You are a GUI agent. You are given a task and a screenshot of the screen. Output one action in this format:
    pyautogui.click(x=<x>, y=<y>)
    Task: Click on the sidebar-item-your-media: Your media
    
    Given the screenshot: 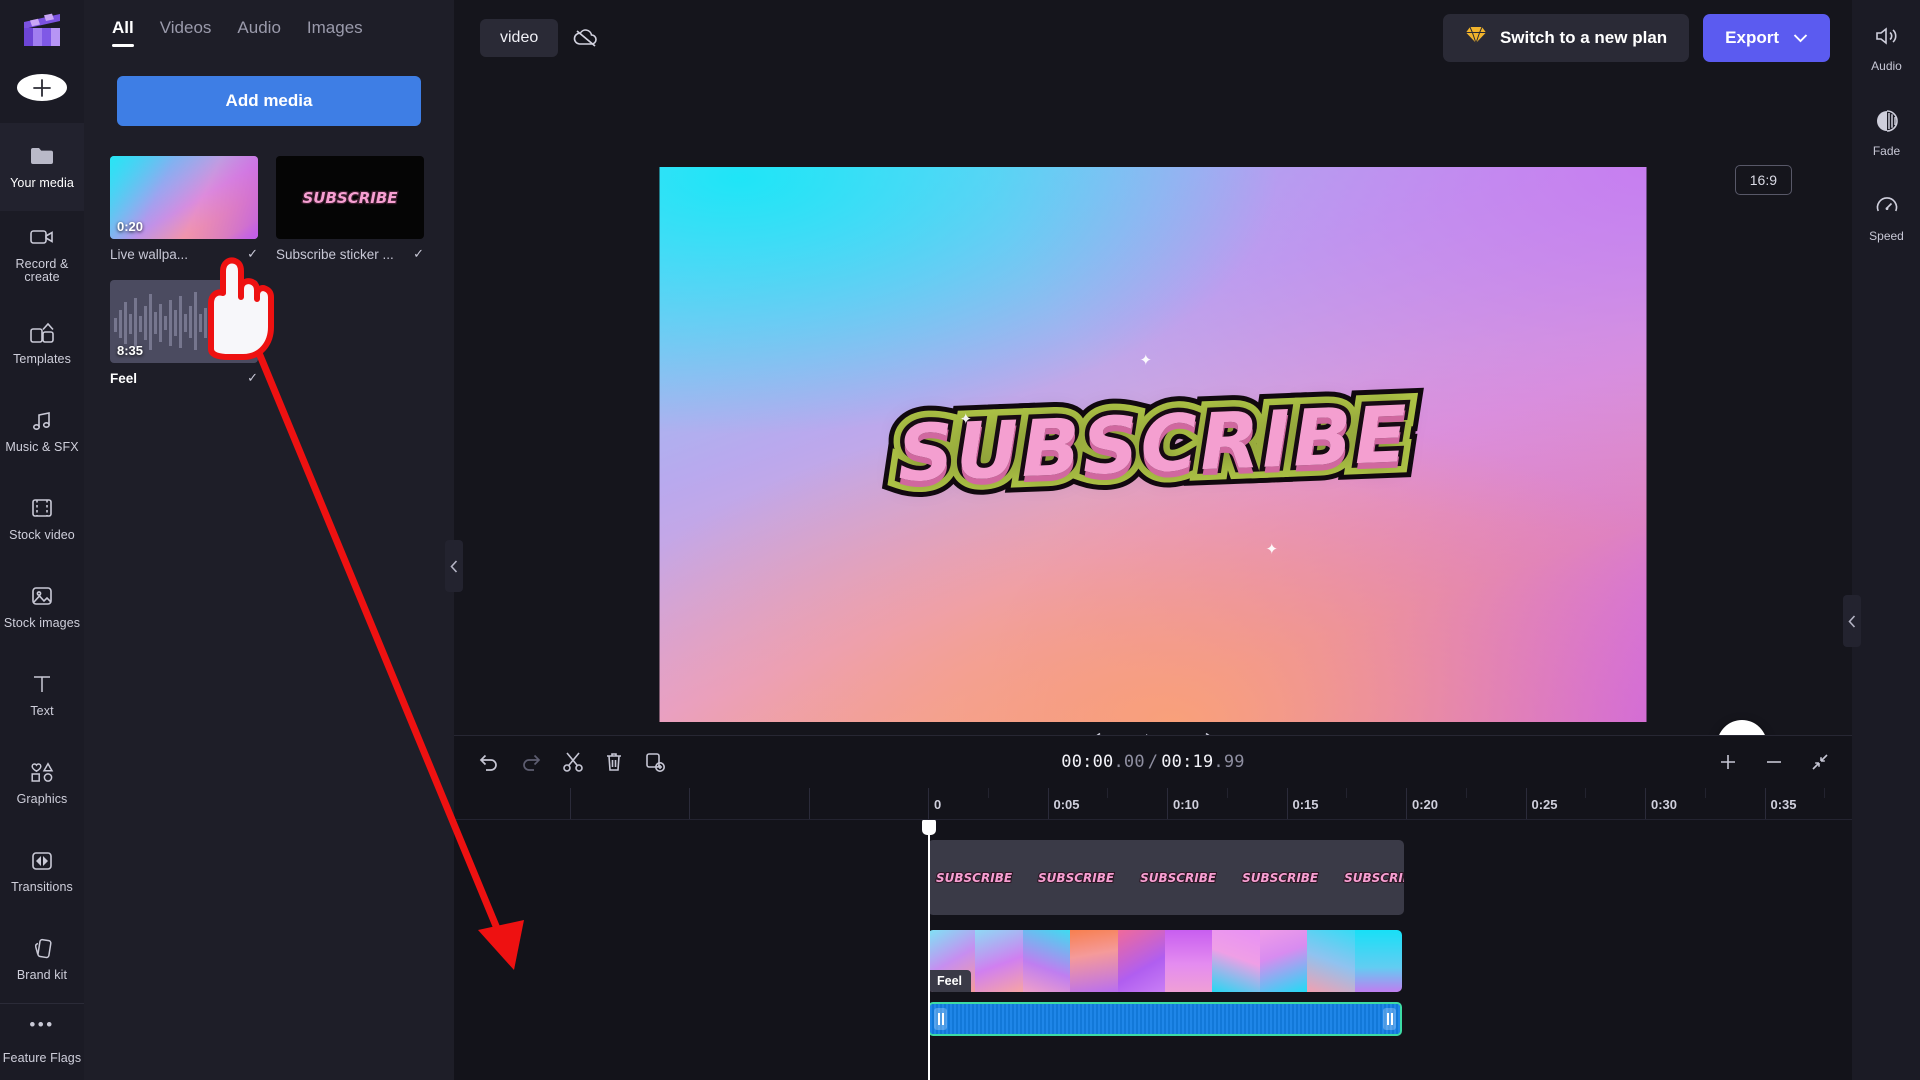 What is the action you would take?
    pyautogui.click(x=42, y=167)
    